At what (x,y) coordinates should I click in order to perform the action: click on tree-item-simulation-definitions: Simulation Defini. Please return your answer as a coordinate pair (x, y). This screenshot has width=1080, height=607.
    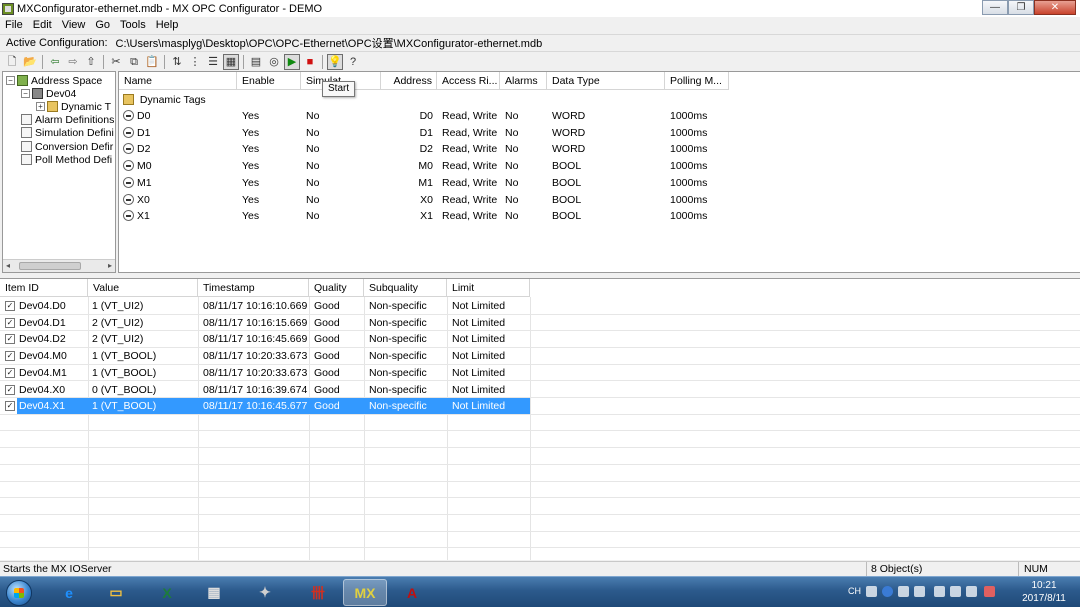
    Looking at the image, I should click on (67, 132).